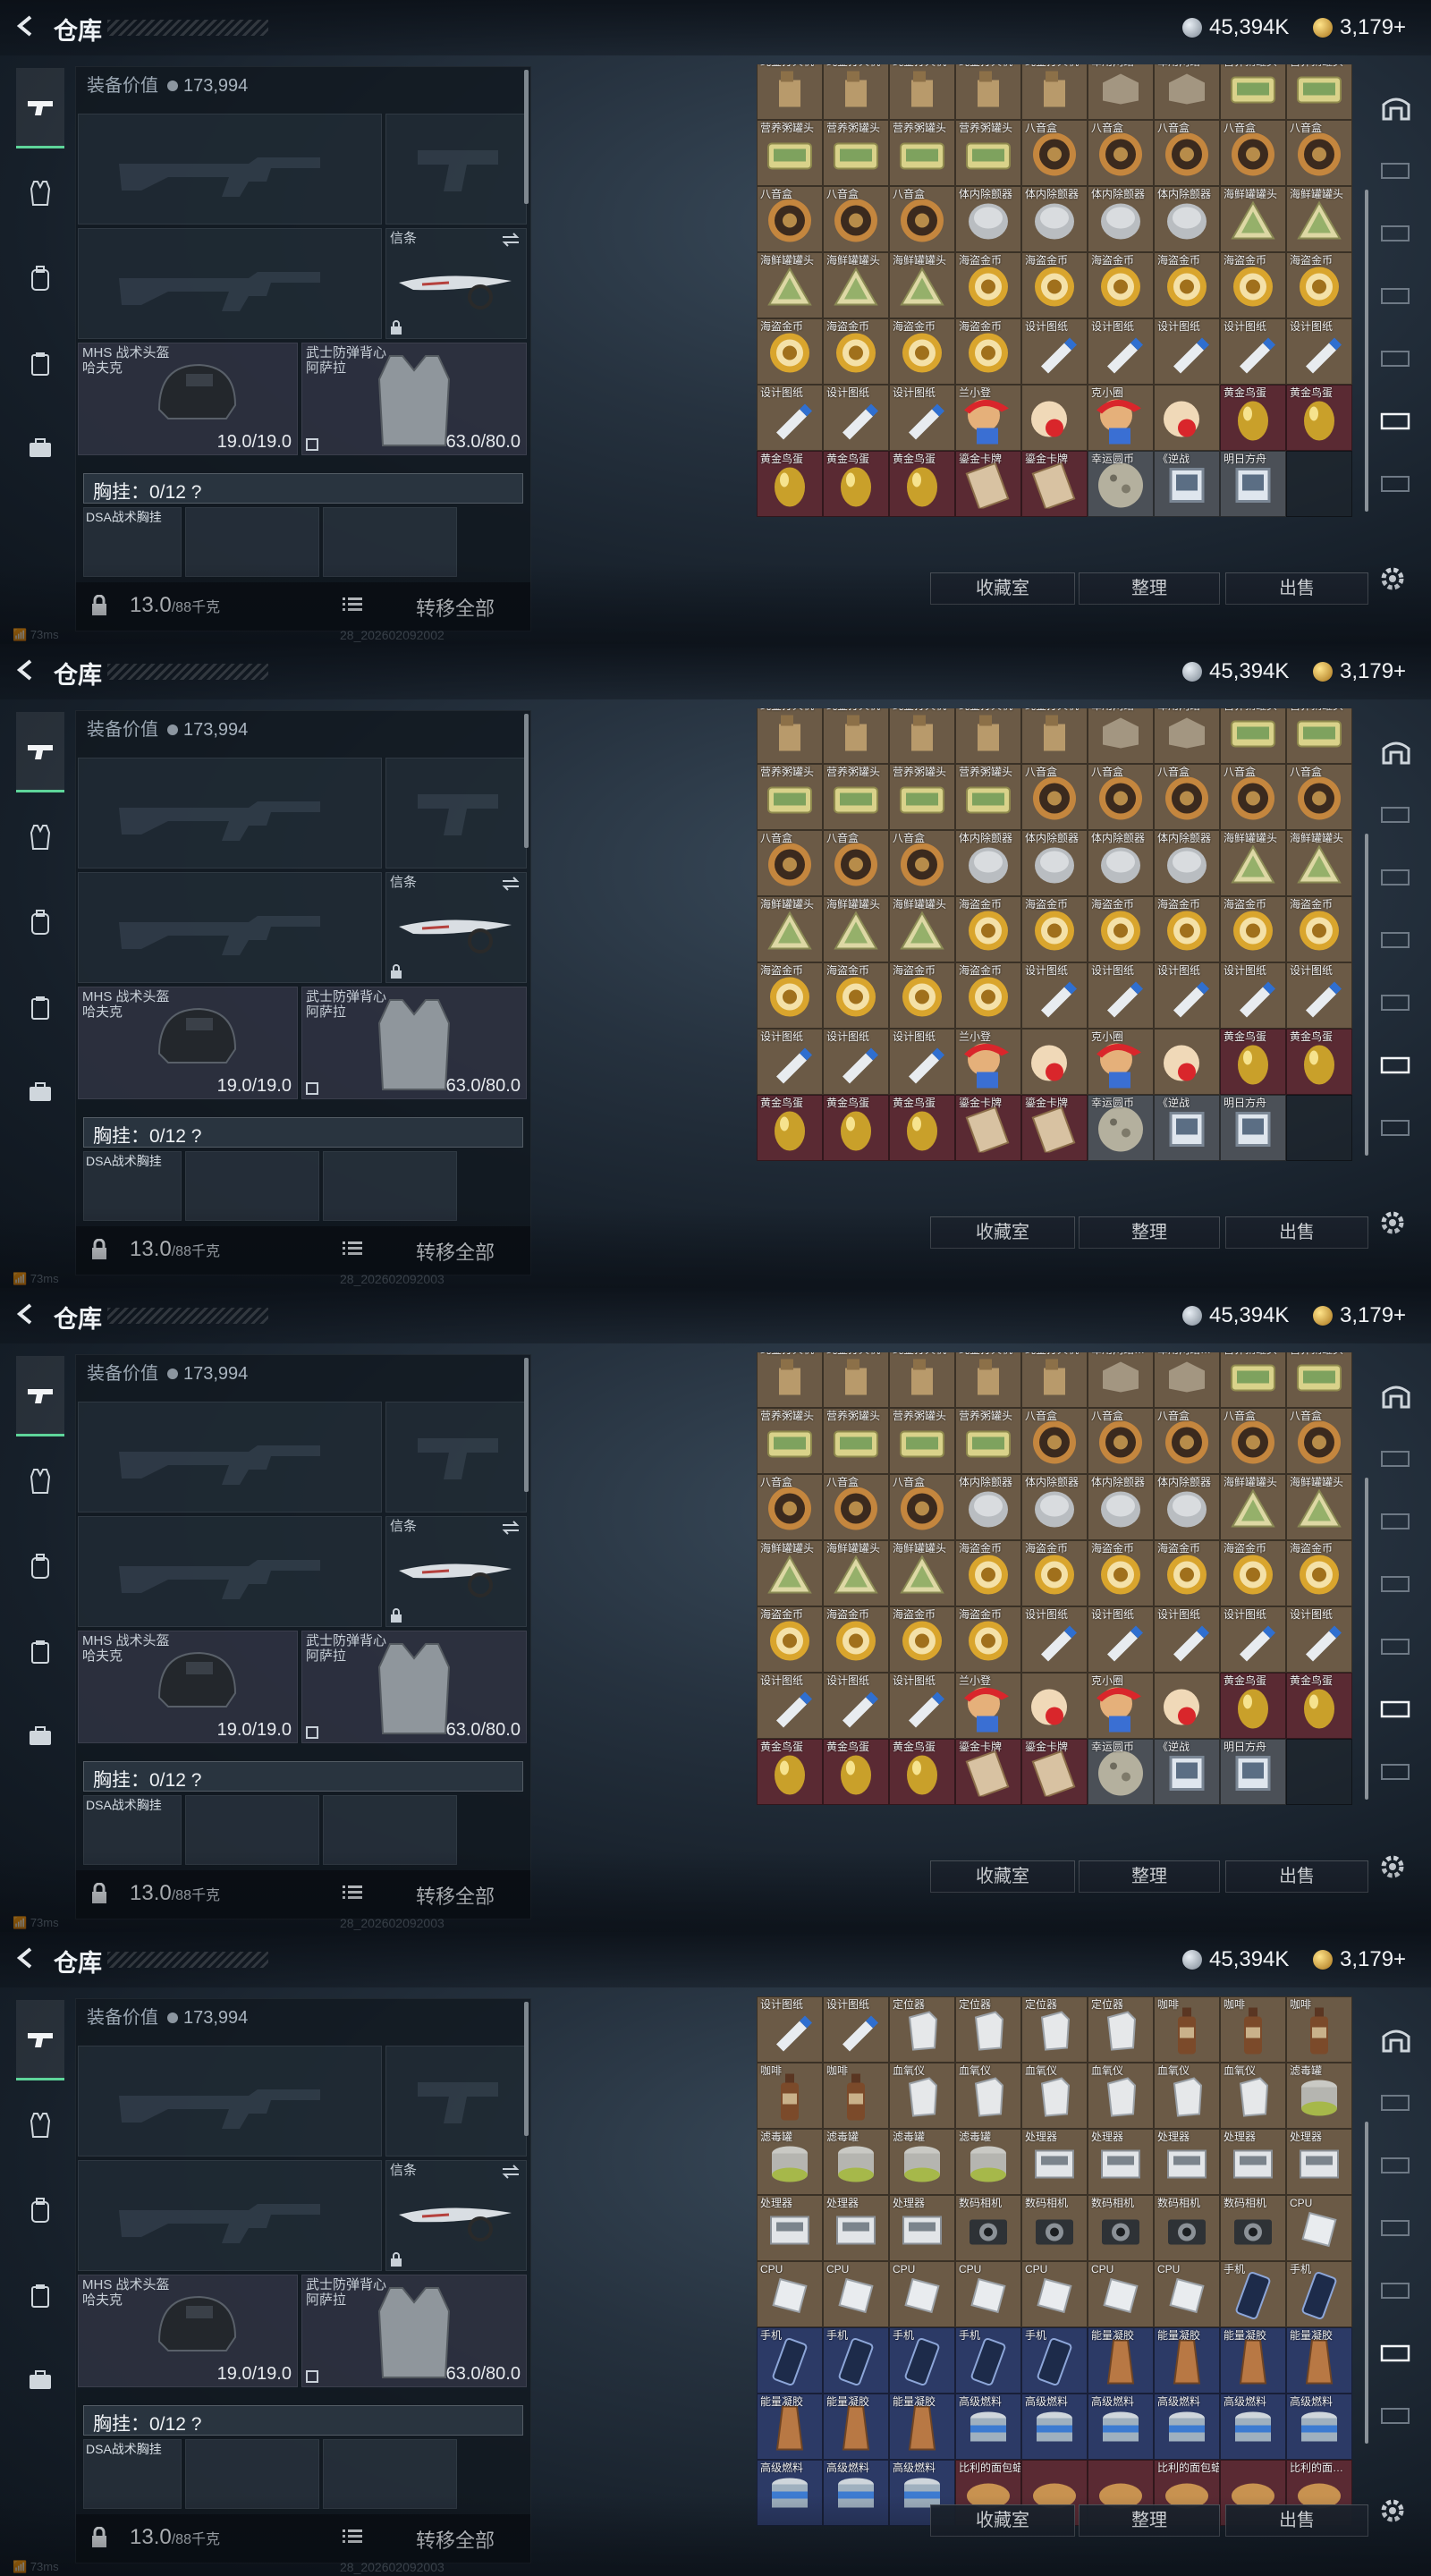 Image resolution: width=1431 pixels, height=2576 pixels. I want to click on storage-tab-main, so click(1396, 1395).